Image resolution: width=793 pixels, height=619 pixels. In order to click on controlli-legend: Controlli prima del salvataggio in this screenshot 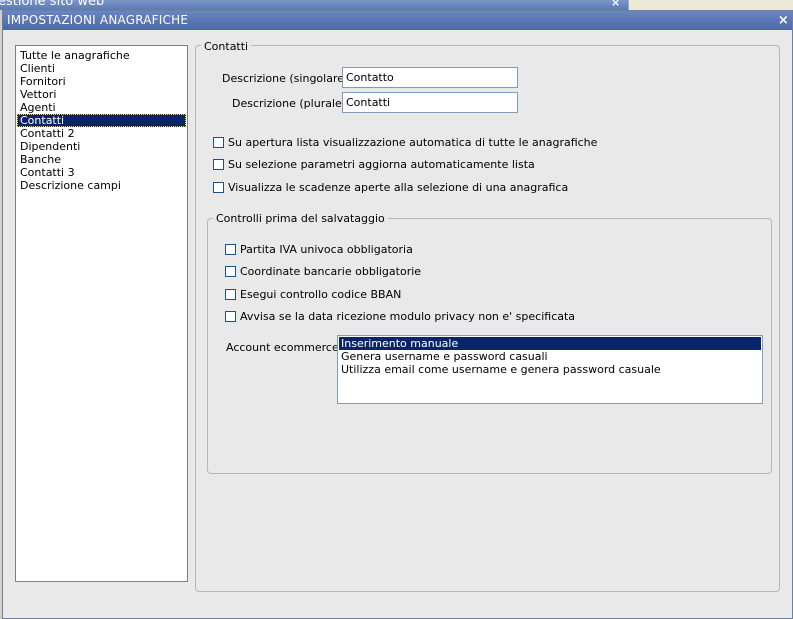, I will do `click(300, 218)`.